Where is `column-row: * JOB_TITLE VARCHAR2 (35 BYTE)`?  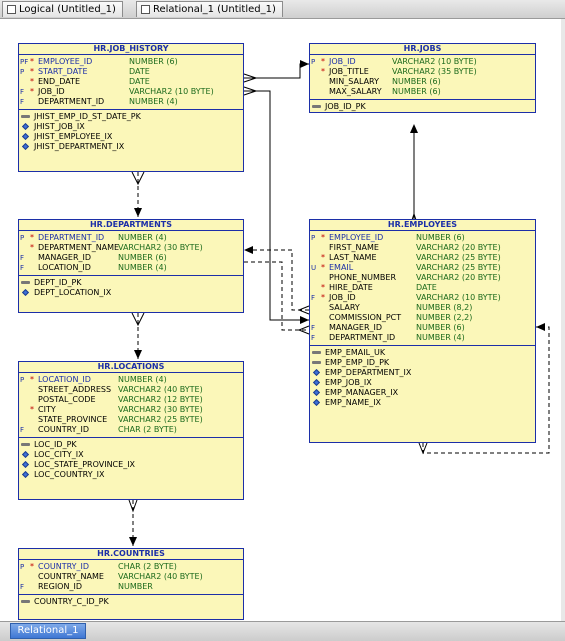 column-row: * JOB_TITLE VARCHAR2 (35 BYTE) is located at coordinates (422, 72).